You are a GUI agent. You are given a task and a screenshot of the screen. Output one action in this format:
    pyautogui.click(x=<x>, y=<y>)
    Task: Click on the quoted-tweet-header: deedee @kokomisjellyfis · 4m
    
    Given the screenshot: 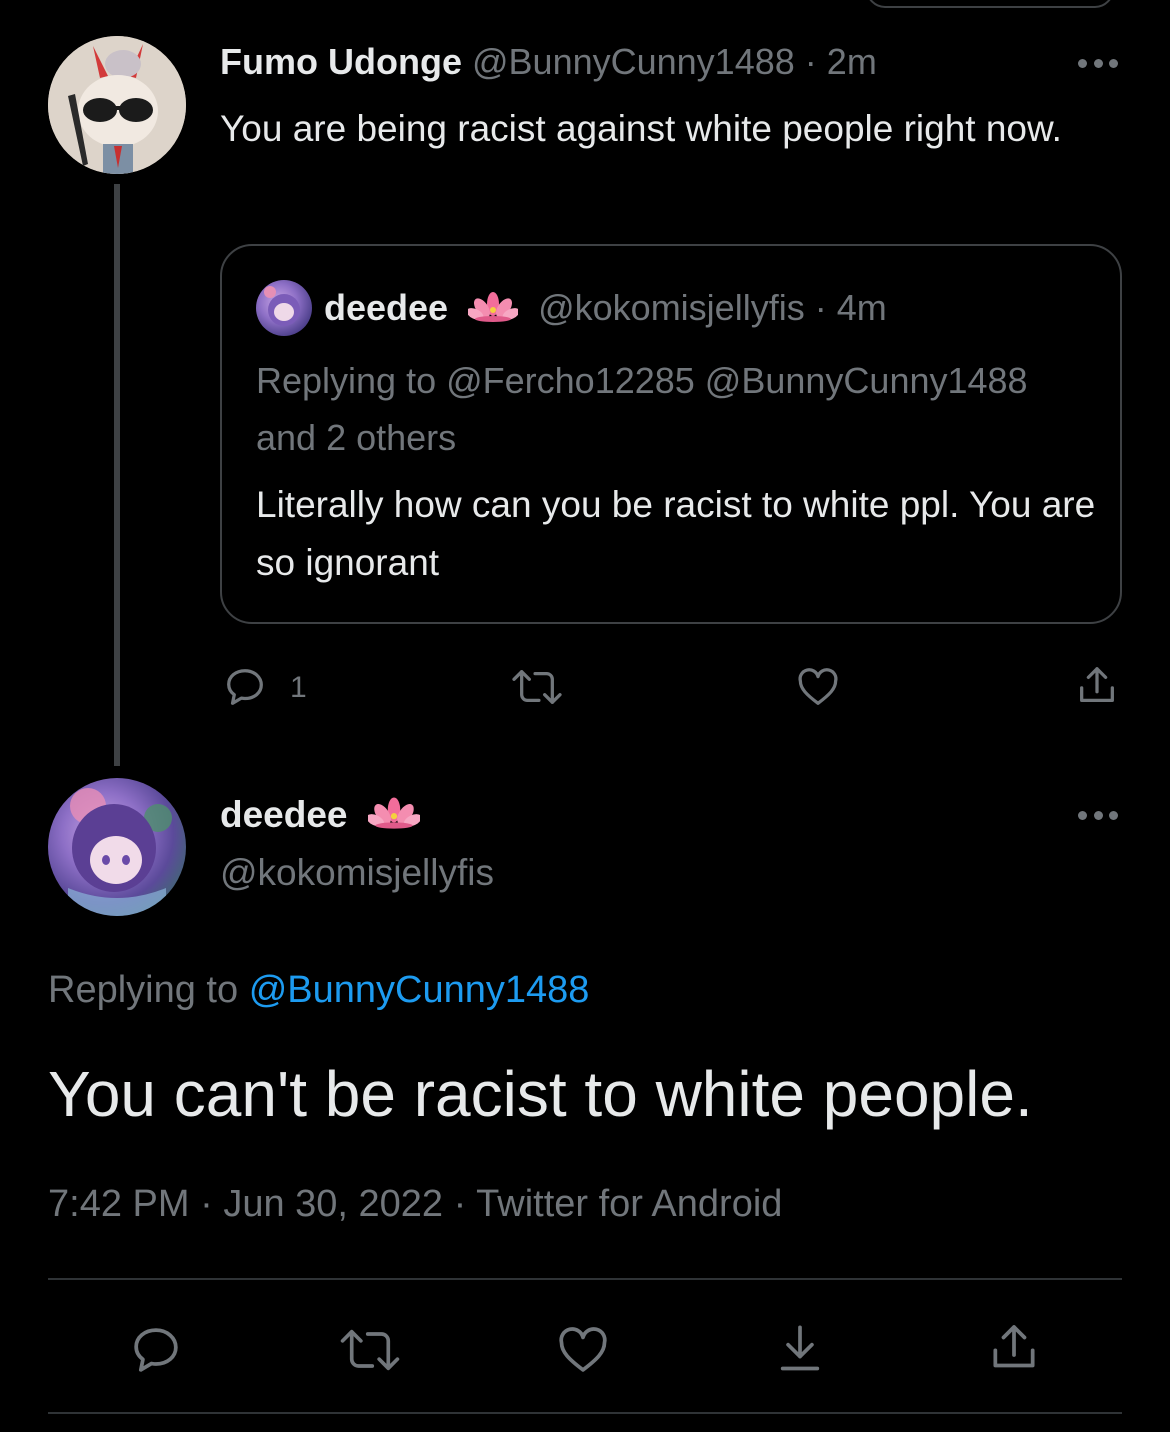 What is the action you would take?
    pyautogui.click(x=605, y=309)
    